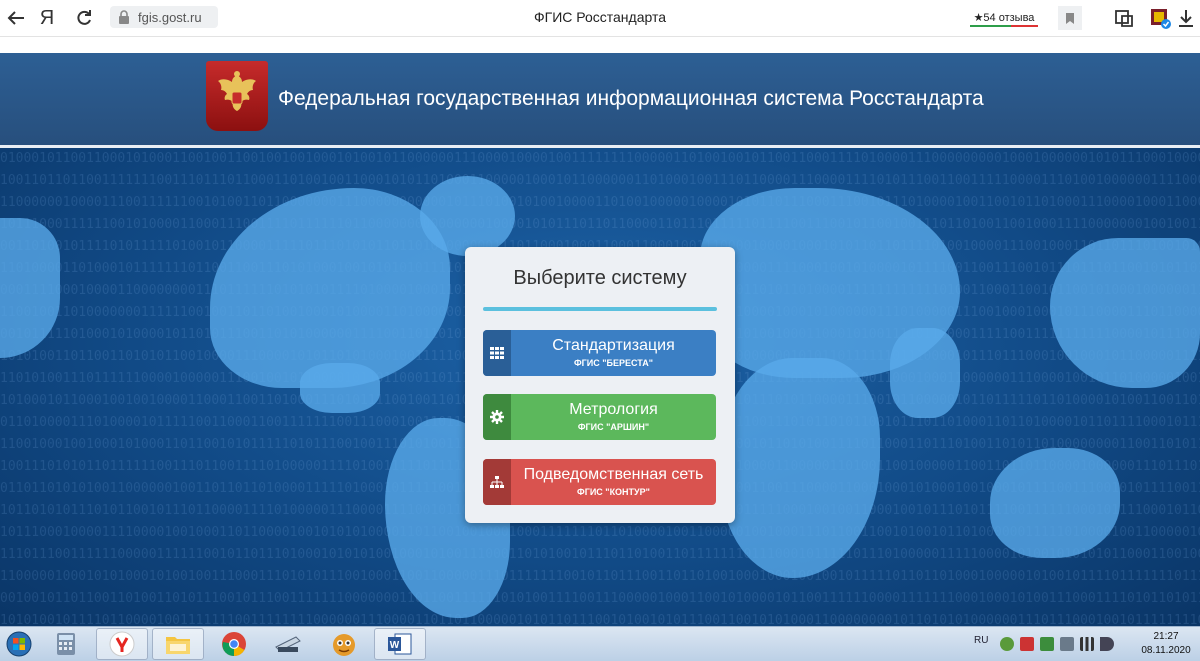  Describe the element at coordinates (497, 353) in the screenshot. I see `grid-icon` at that location.